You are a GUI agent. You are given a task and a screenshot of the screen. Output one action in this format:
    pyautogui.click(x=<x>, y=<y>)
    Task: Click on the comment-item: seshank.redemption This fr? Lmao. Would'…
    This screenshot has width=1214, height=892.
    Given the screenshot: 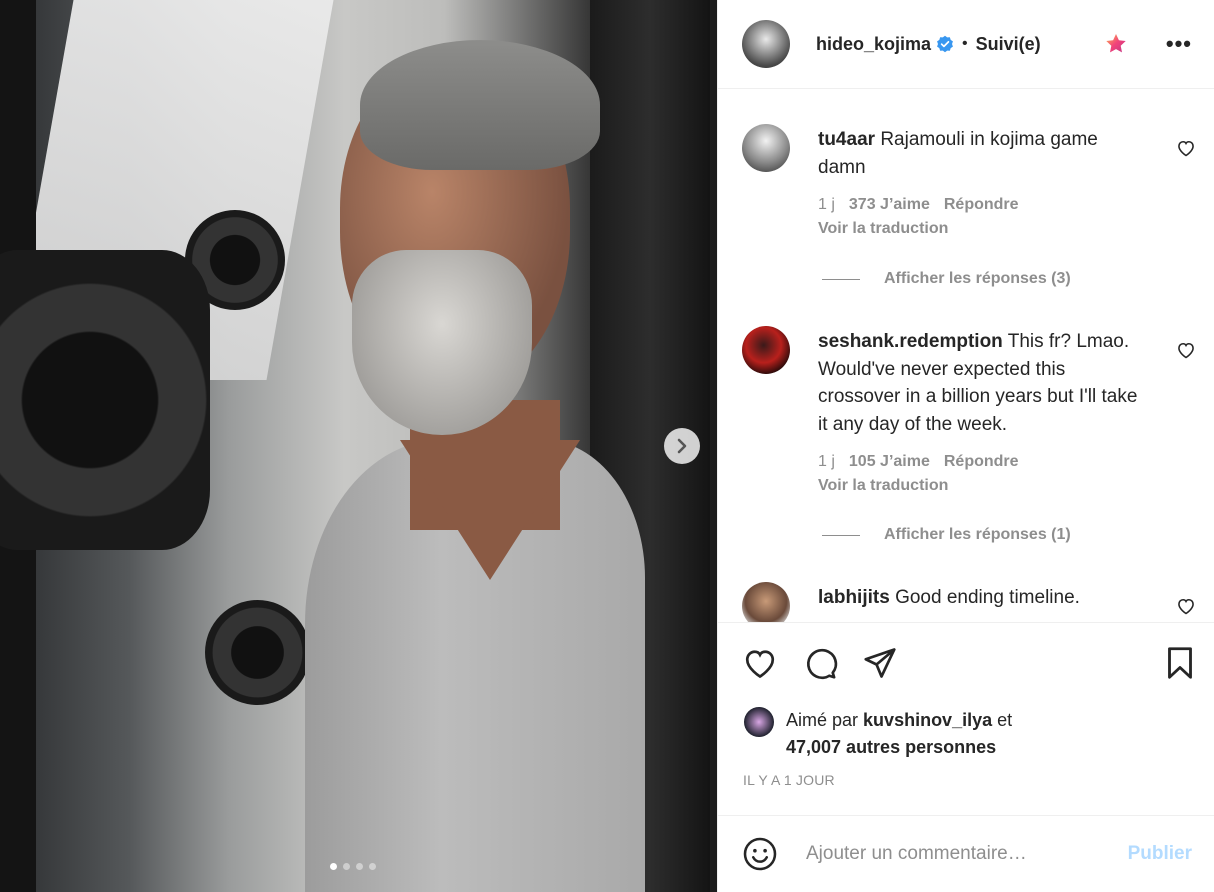 What is the action you would take?
    pyautogui.click(x=969, y=436)
    